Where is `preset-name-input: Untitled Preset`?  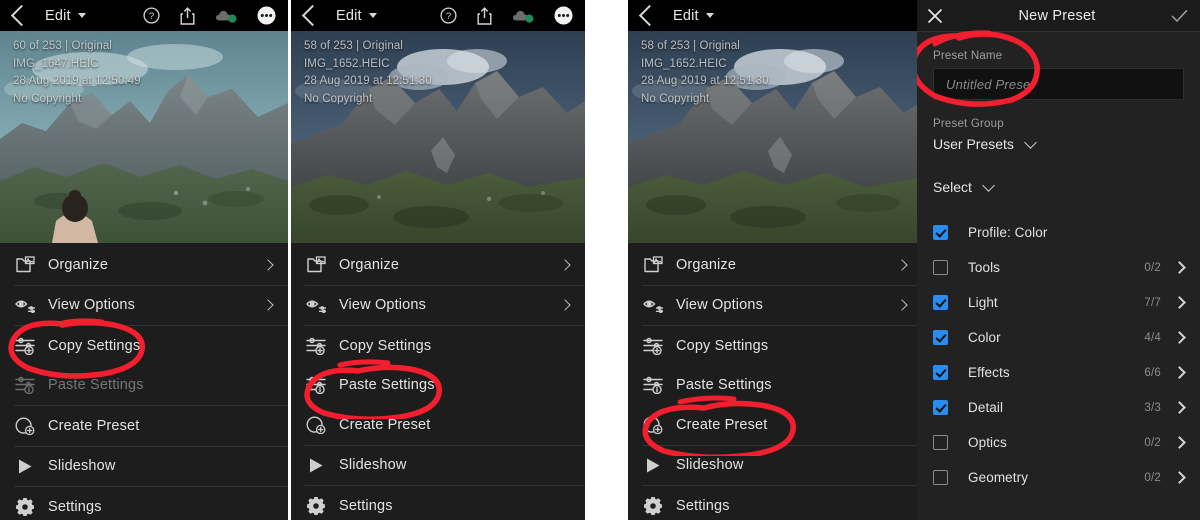
preset-name-input: Untitled Preset is located at coordinates (1058, 84).